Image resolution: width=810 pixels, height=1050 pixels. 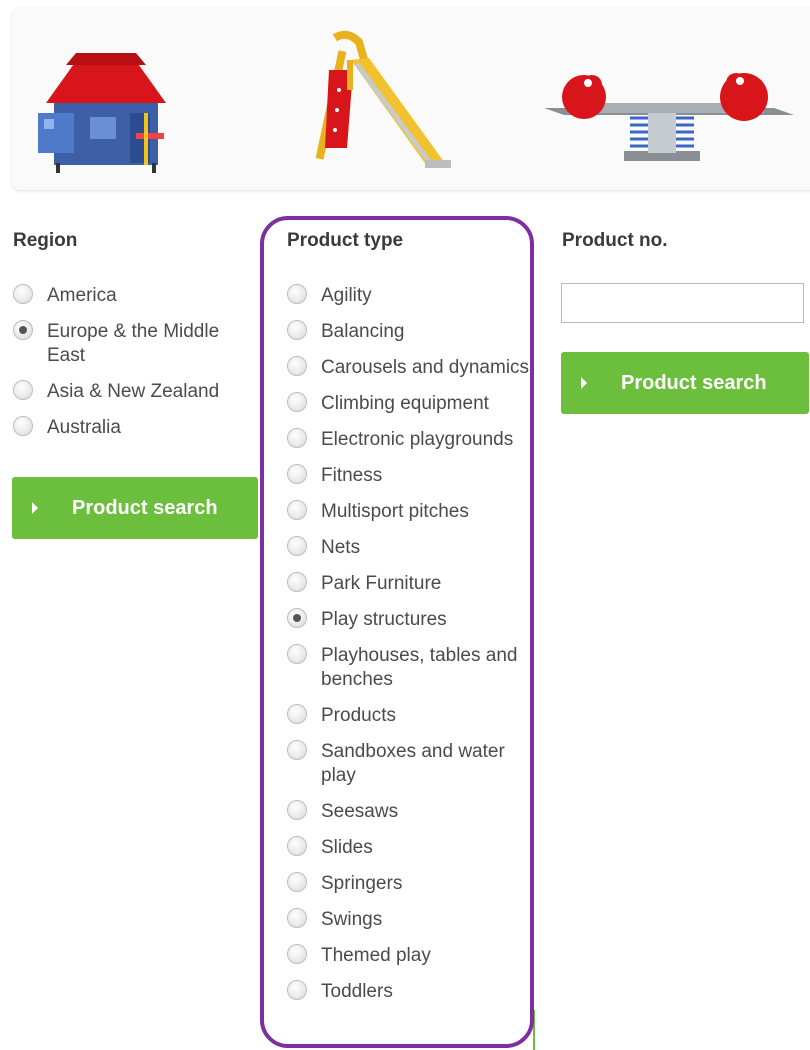 What do you see at coordinates (411, 548) in the screenshot?
I see `radio-option: Nets` at bounding box center [411, 548].